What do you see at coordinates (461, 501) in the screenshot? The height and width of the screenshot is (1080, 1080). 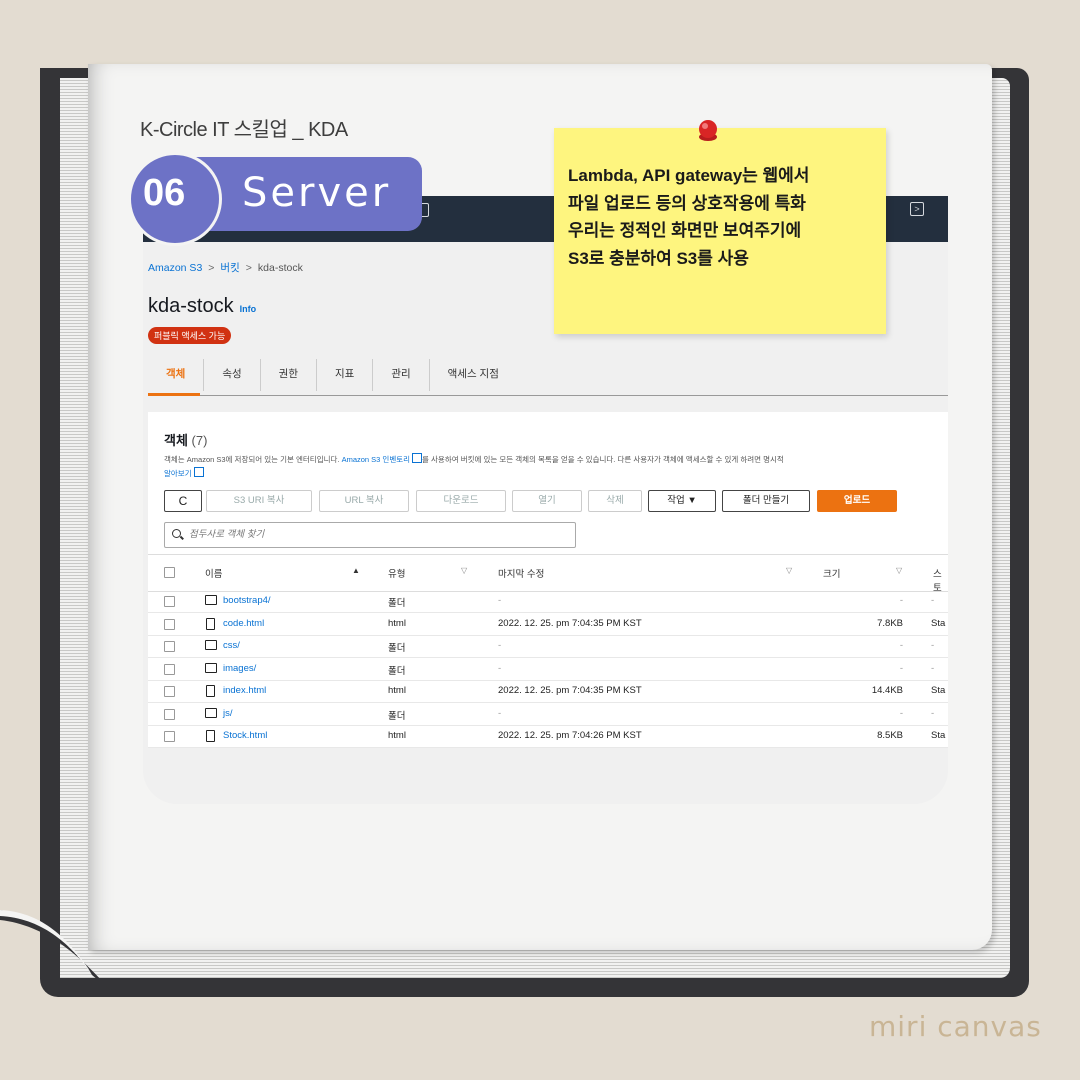 I see `download-button: 다운로드` at bounding box center [461, 501].